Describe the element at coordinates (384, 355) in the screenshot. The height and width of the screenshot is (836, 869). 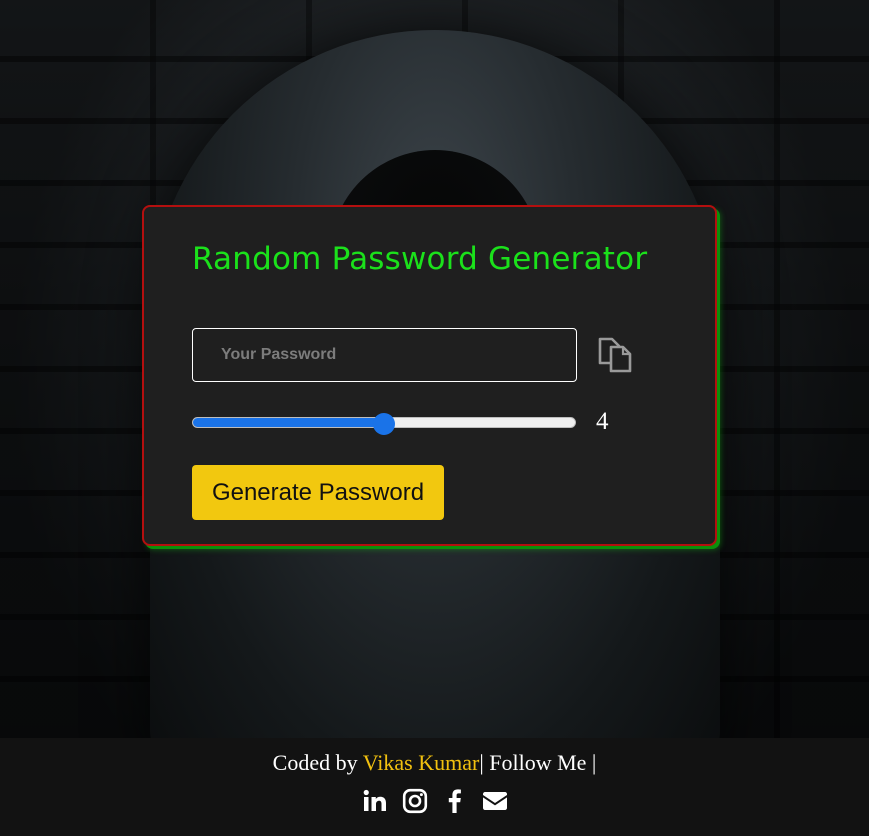
I see `password-output-field` at that location.